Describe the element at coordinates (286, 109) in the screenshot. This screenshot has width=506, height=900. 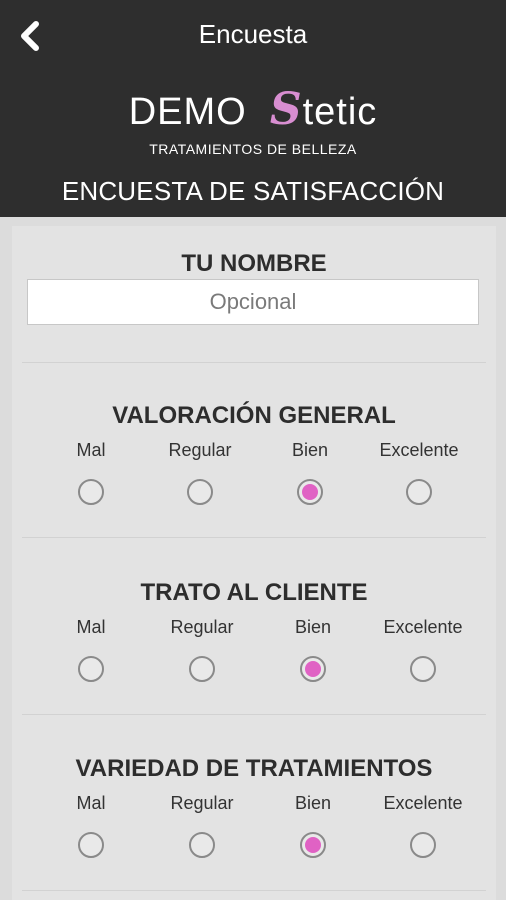
I see `logo-accent-letter: S` at that location.